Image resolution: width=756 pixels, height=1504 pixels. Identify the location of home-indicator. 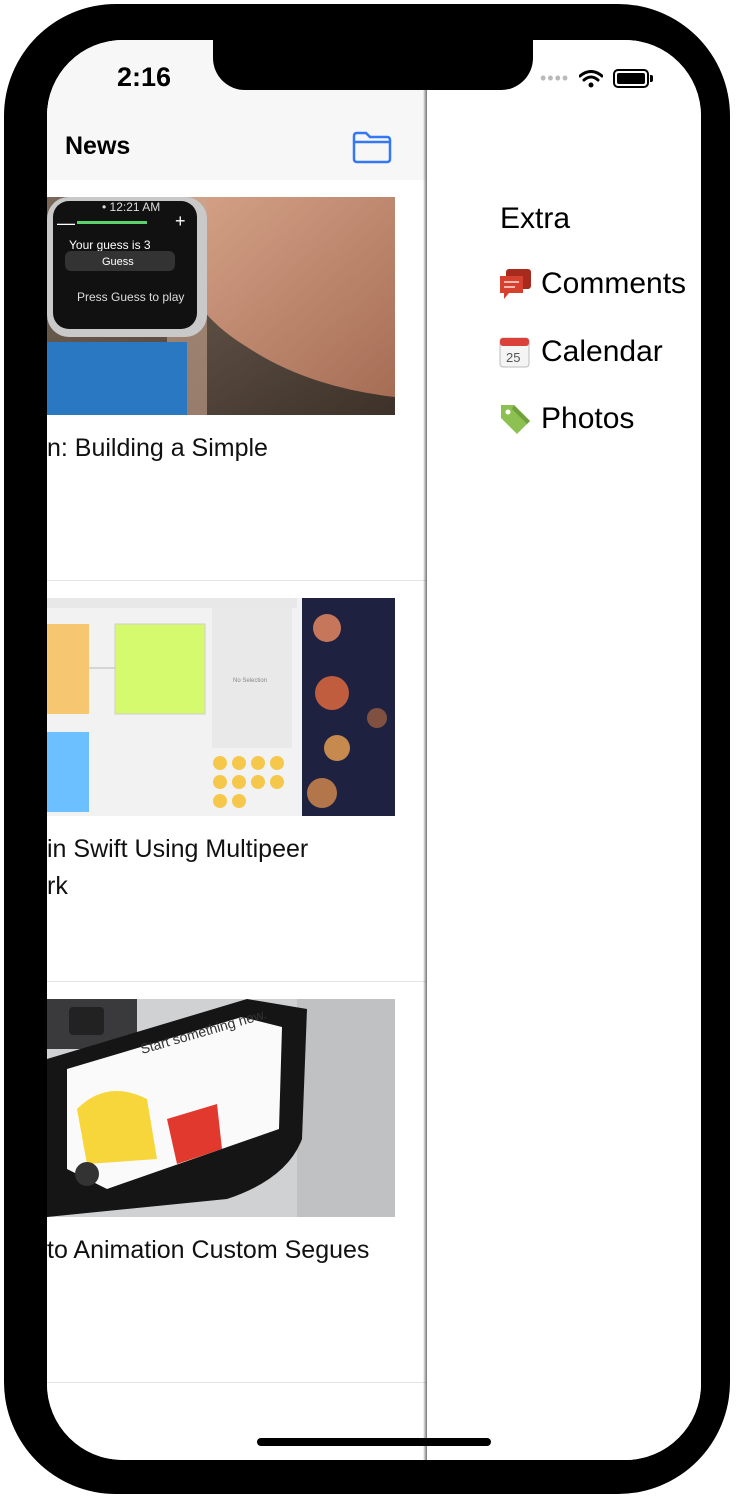
(374, 1442).